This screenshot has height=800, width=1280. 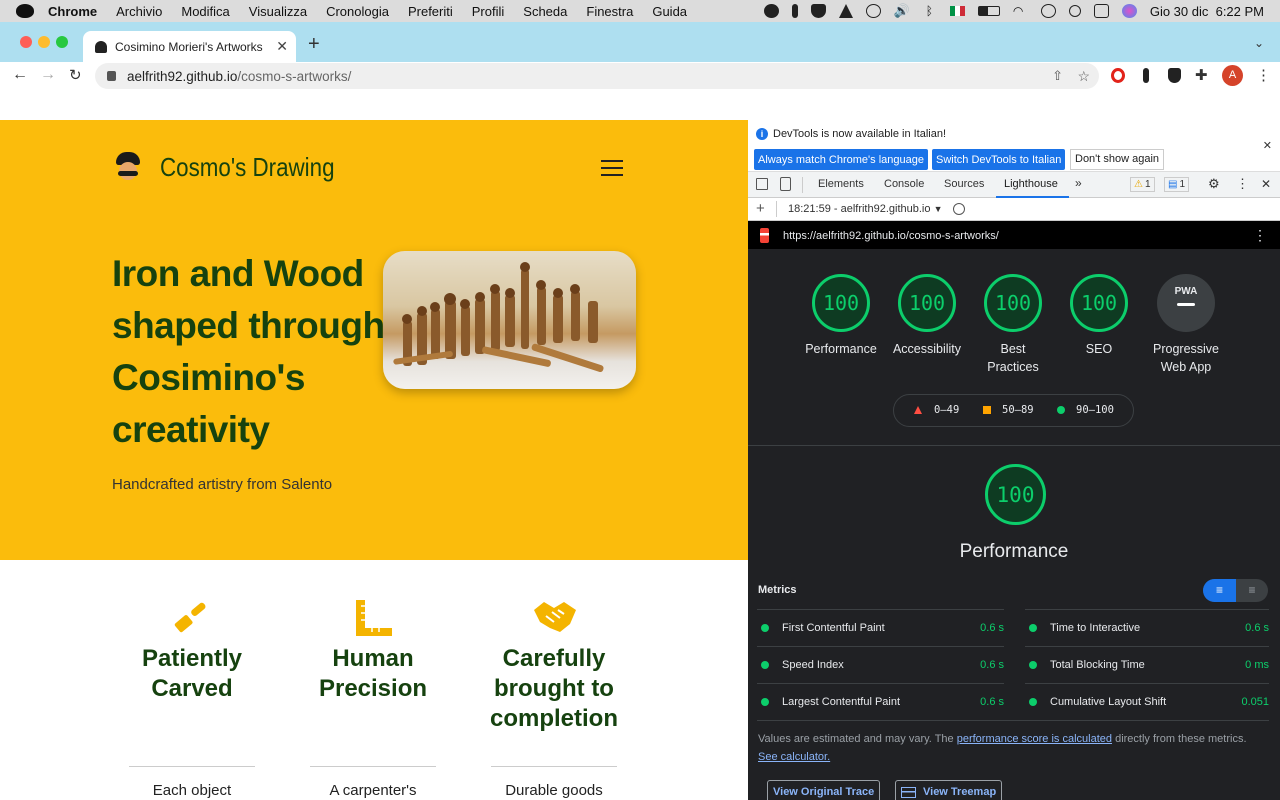 What do you see at coordinates (1015, 494) in the screenshot?
I see `performance-score-large: 100` at bounding box center [1015, 494].